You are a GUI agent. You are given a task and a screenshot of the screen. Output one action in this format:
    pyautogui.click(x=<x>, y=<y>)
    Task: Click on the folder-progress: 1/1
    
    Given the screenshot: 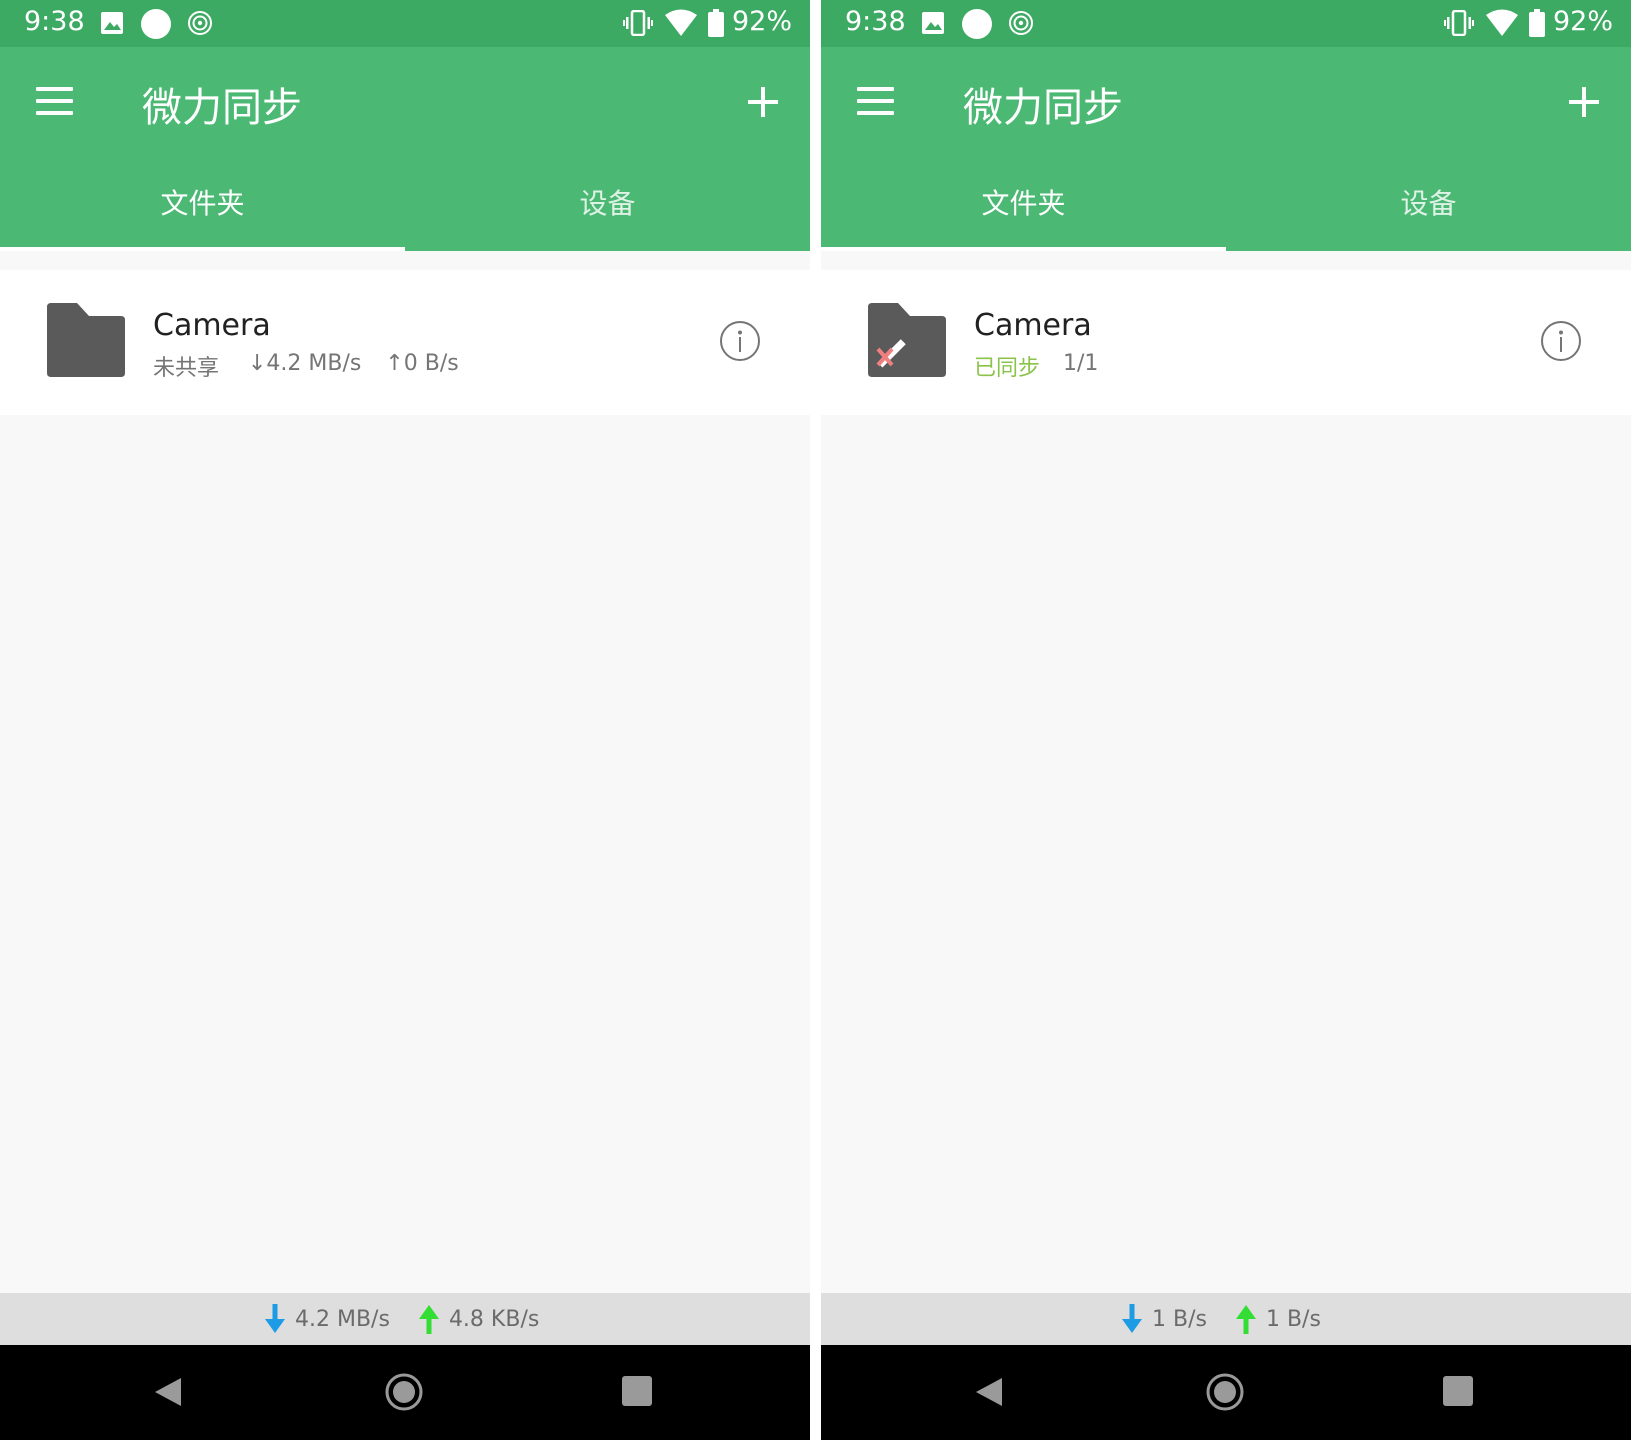 What is the action you would take?
    pyautogui.click(x=1081, y=363)
    